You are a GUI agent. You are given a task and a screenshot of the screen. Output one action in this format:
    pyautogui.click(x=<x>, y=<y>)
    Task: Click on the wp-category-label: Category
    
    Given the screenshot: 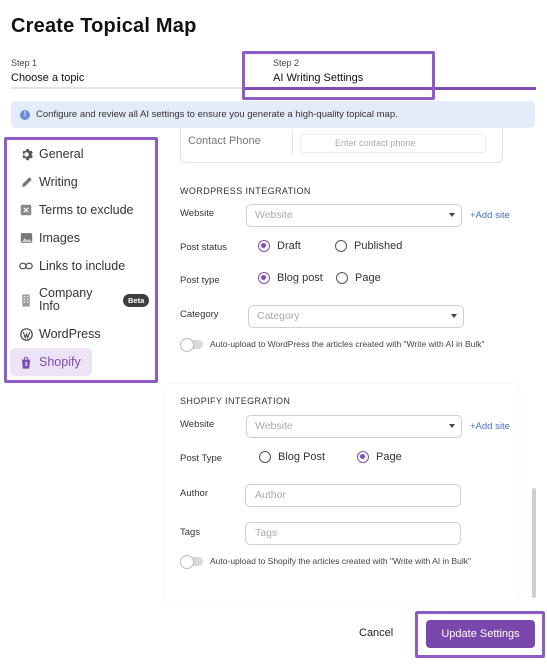 What is the action you would take?
    pyautogui.click(x=199, y=314)
    